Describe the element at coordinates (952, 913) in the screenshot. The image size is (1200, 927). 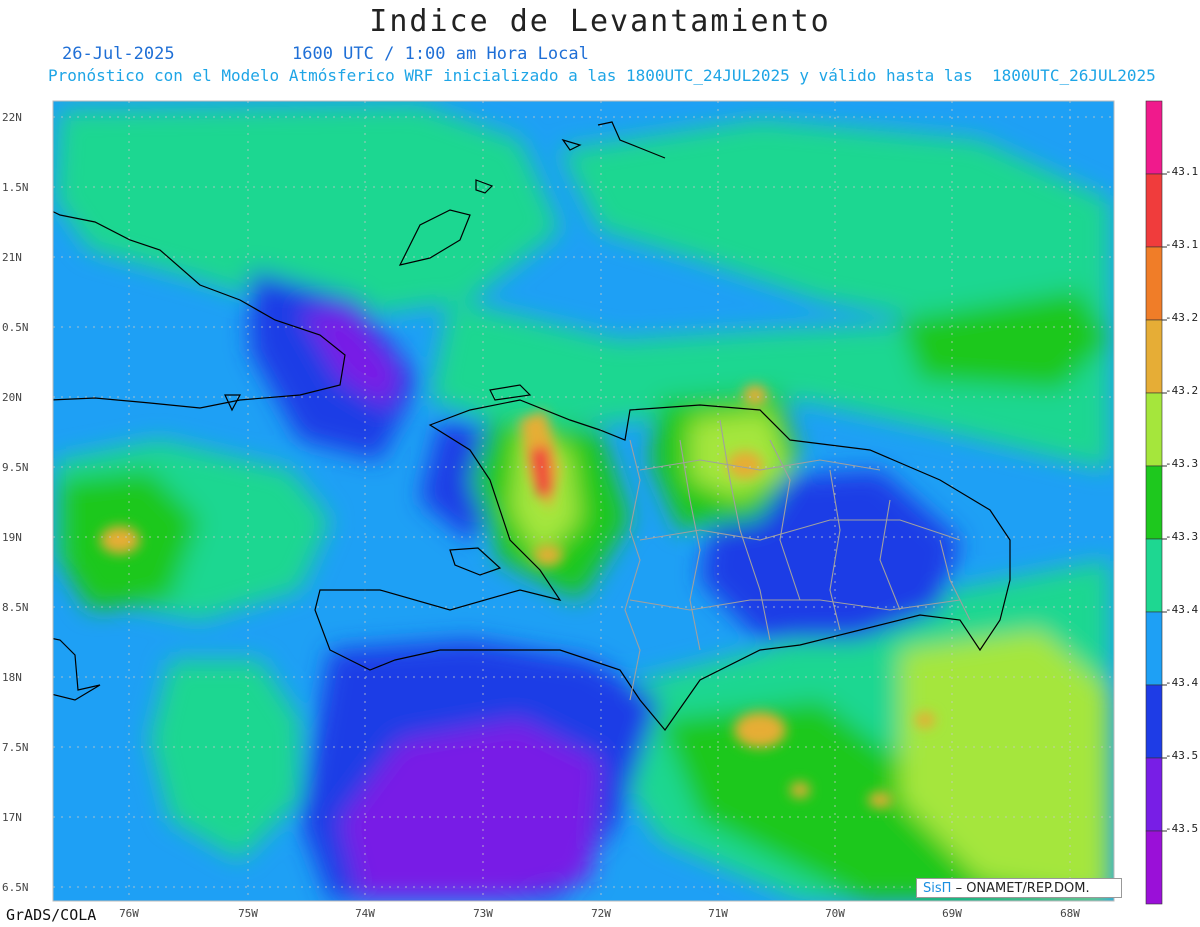
I see `lon-label: 69W` at that location.